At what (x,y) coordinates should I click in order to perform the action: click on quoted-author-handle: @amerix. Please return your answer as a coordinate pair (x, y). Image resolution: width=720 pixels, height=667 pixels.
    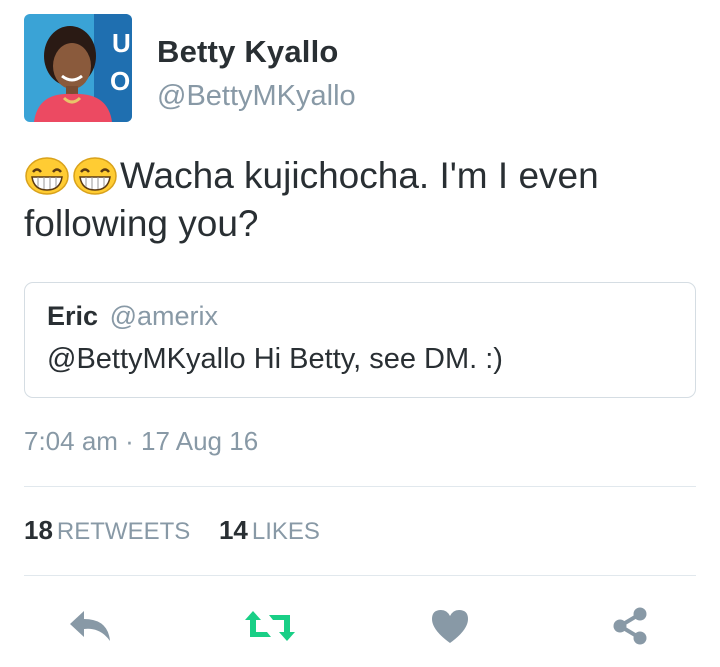
    Looking at the image, I should click on (163, 316).